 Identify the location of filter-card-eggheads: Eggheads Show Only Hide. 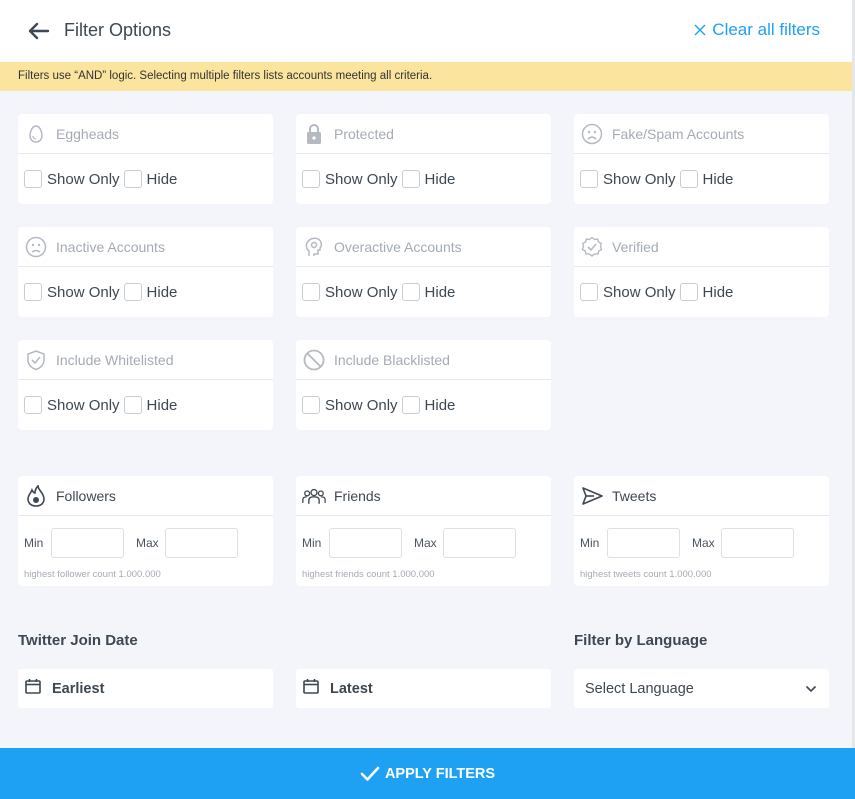
(145, 159).